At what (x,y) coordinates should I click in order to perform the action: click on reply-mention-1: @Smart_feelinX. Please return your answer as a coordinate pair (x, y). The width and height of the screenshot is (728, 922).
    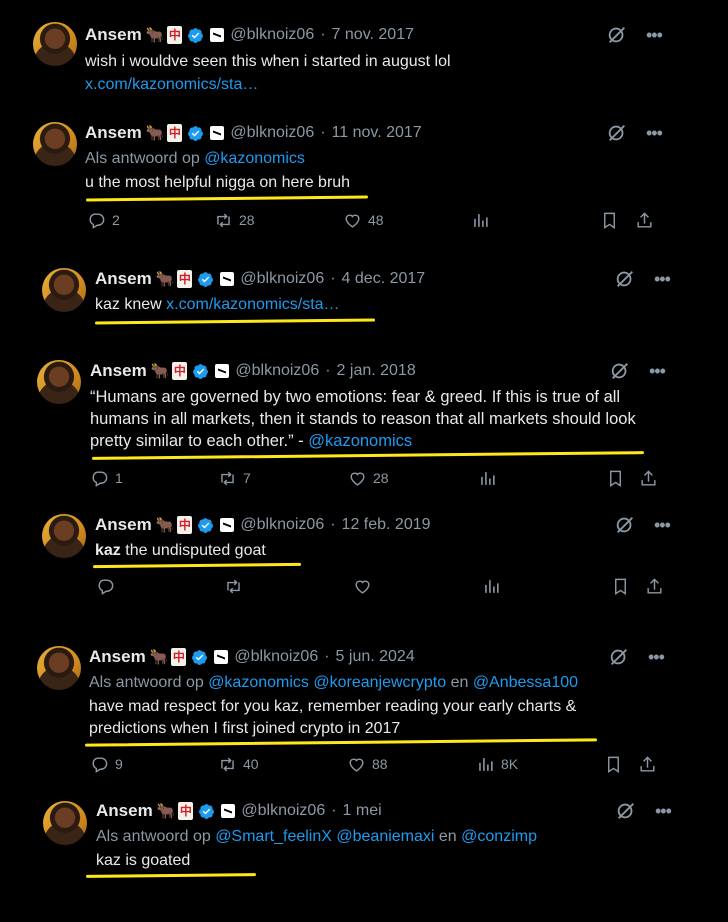
    Looking at the image, I should click on (273, 836).